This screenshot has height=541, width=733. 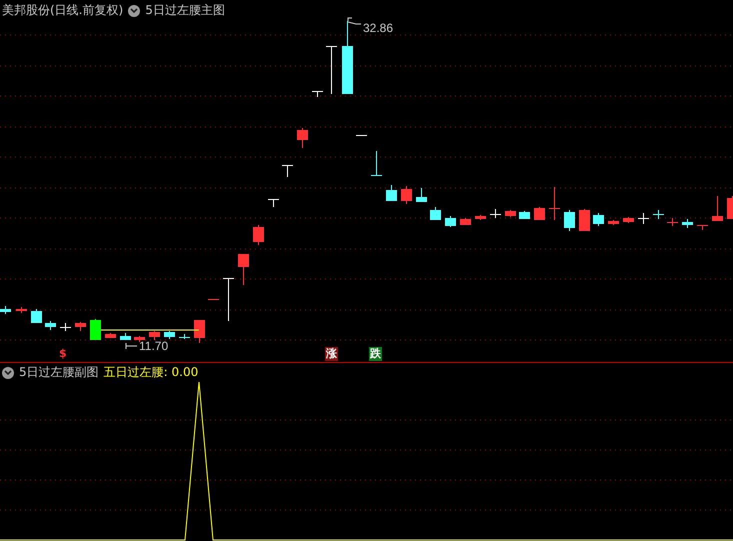 I want to click on indicator-title: 5日过左腰副图, so click(x=59, y=372).